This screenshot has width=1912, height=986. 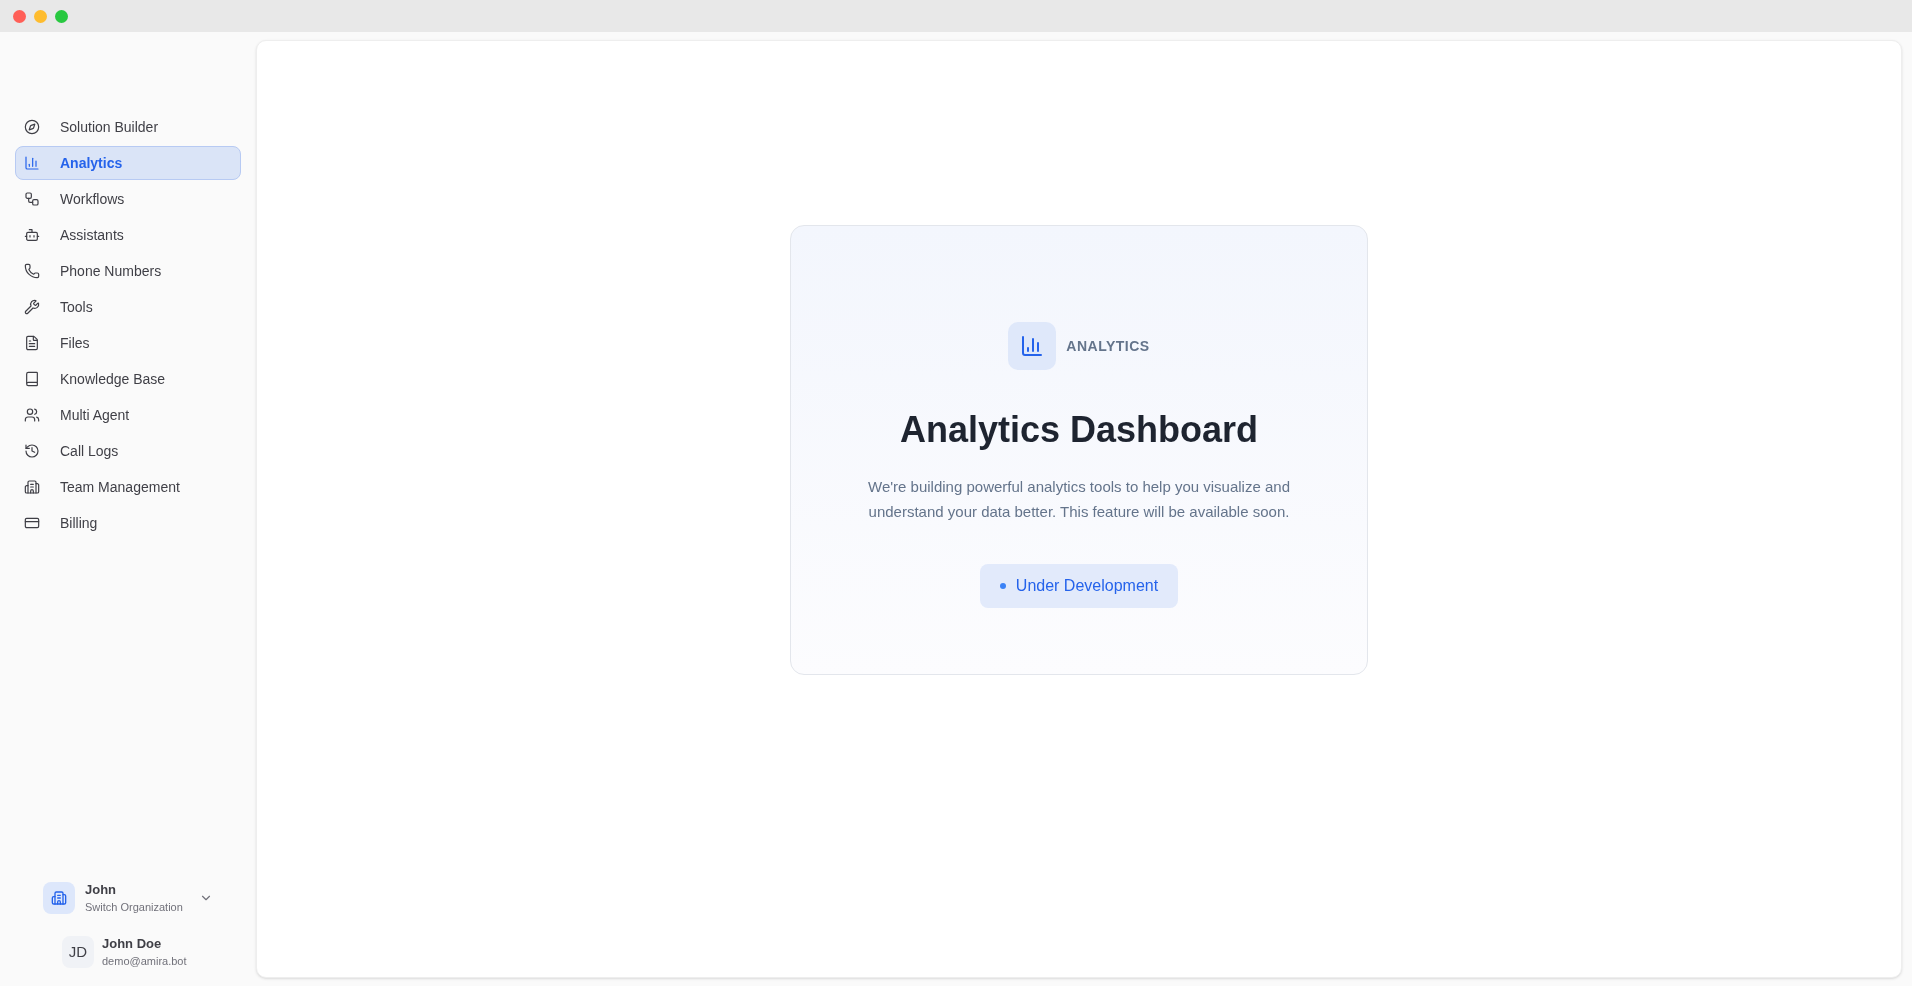 What do you see at coordinates (61, 16) in the screenshot?
I see `zoom-window-button` at bounding box center [61, 16].